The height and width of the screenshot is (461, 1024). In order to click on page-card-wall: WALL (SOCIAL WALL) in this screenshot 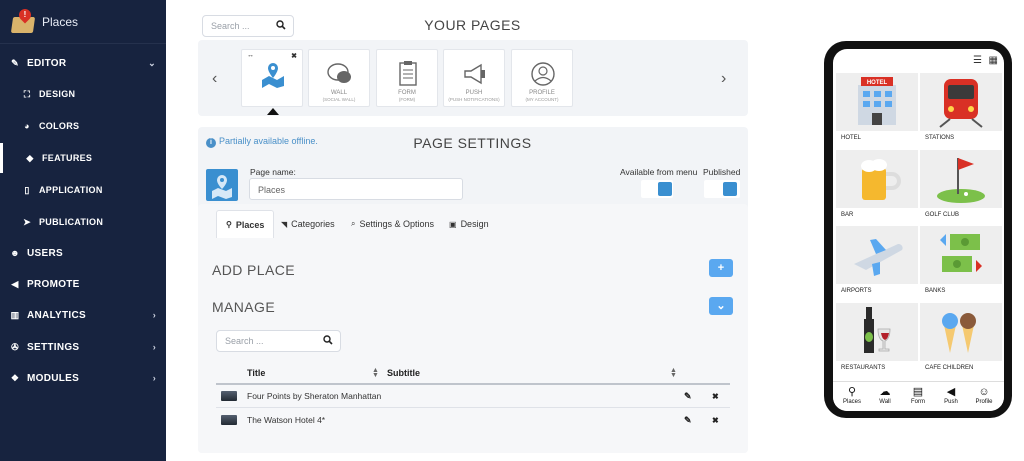, I will do `click(339, 78)`.